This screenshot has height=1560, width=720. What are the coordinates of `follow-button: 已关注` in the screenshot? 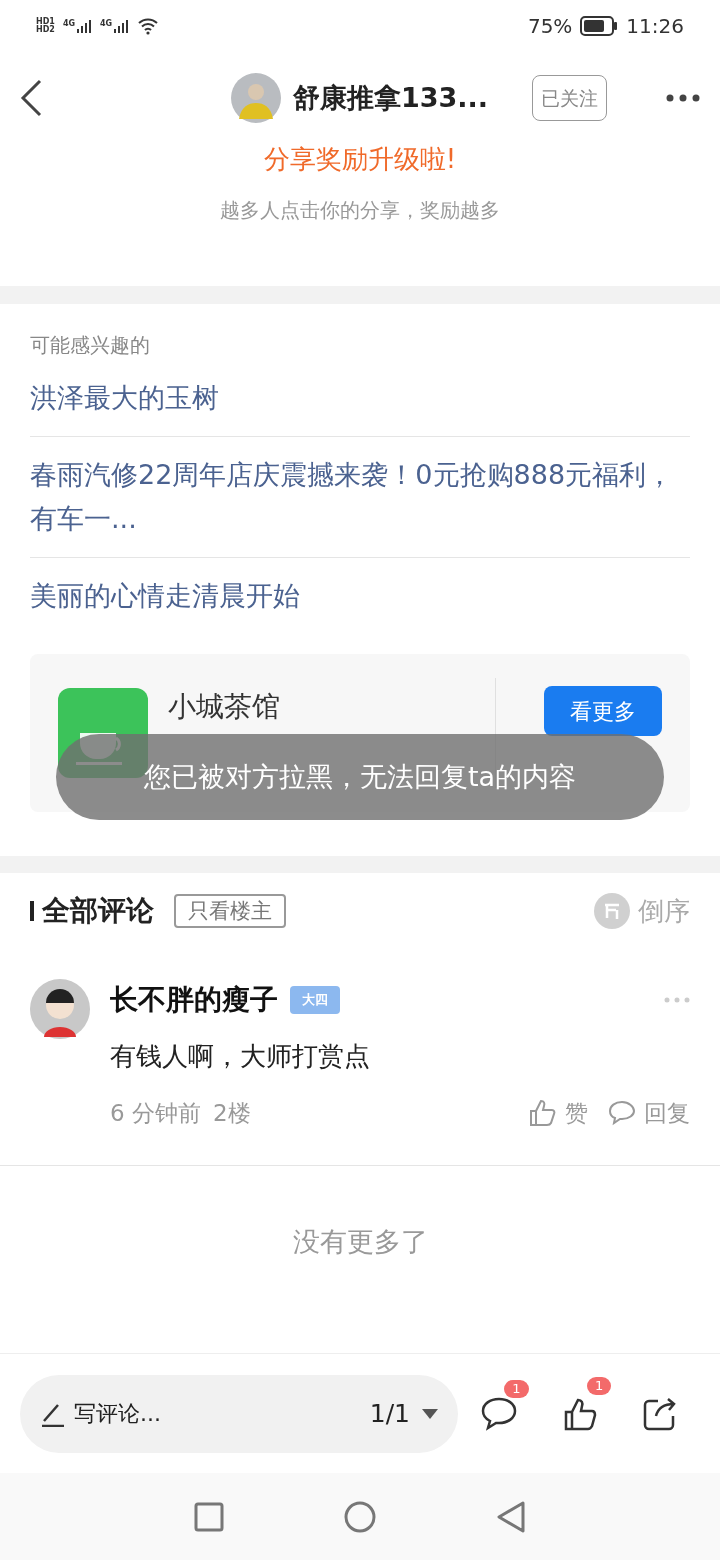 It's located at (570, 98).